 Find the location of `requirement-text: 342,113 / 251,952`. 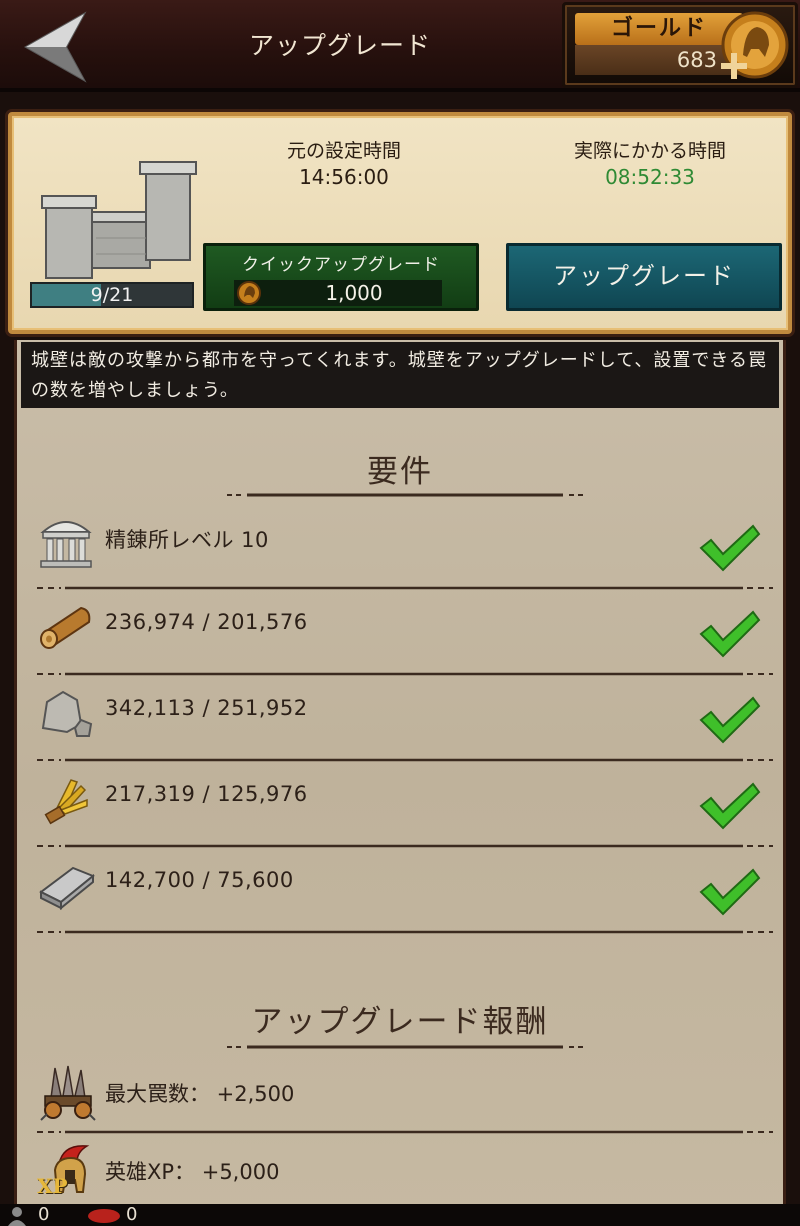

requirement-text: 342,113 / 251,952 is located at coordinates (206, 708).